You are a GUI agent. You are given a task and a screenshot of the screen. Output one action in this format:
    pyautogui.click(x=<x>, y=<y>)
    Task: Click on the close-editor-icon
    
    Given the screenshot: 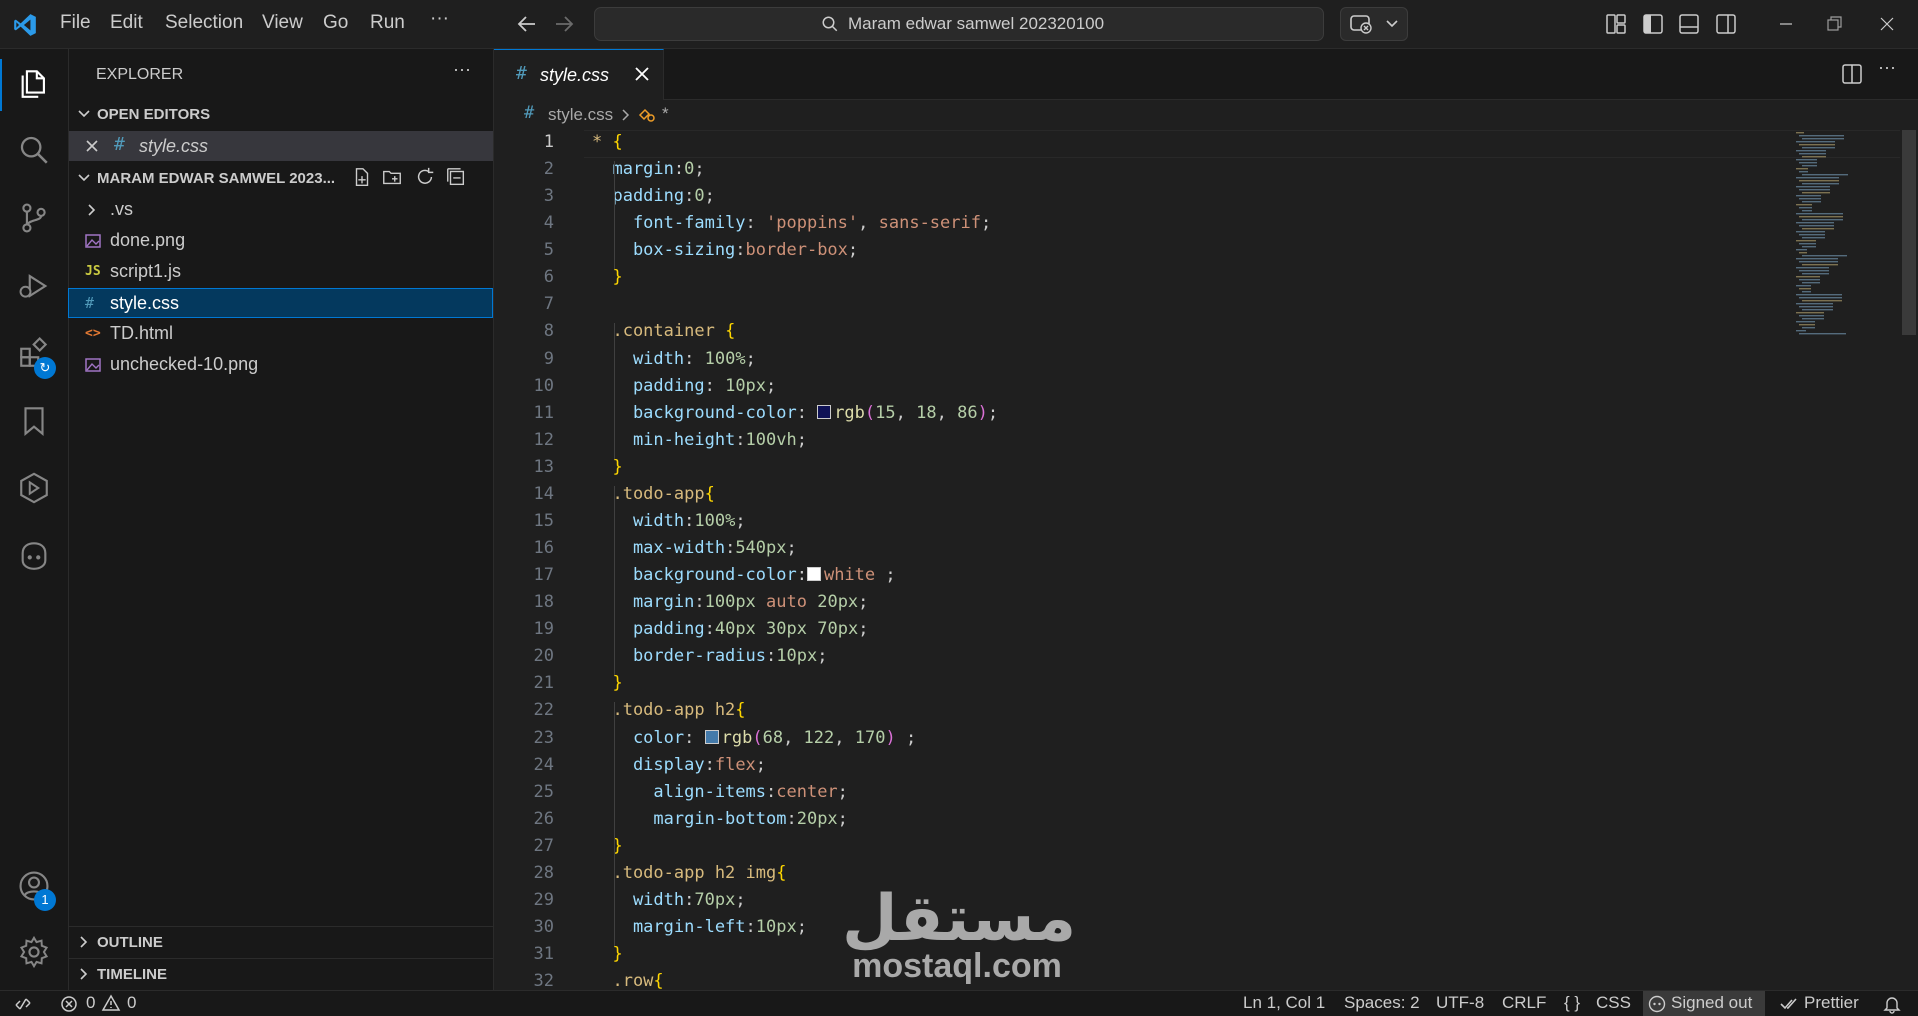 What is the action you would take?
    pyautogui.click(x=92, y=146)
    